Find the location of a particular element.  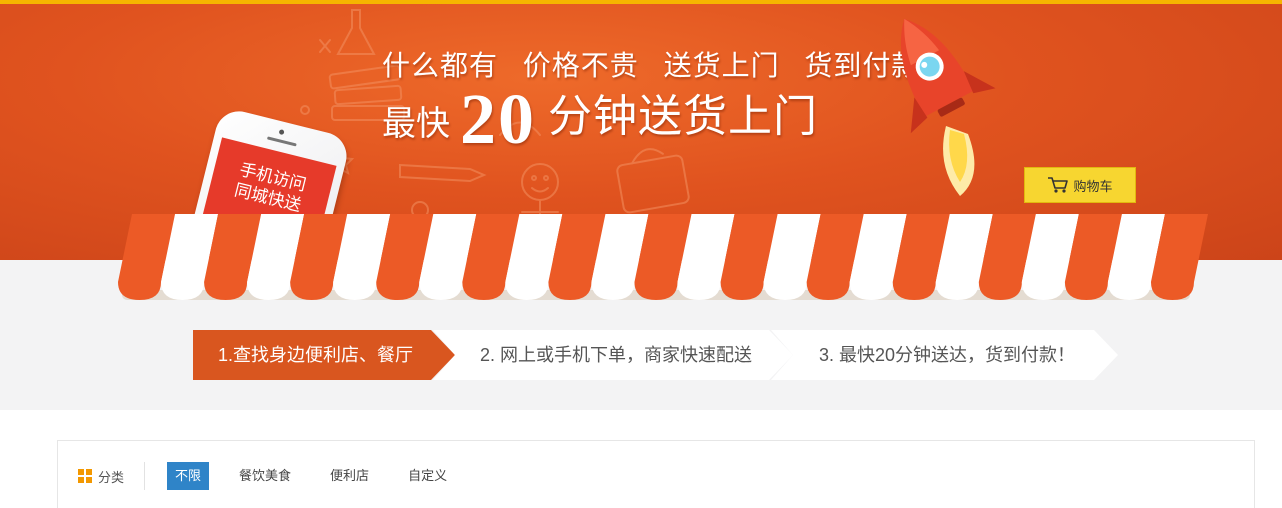

cart-button: 购物车 is located at coordinates (1080, 185).